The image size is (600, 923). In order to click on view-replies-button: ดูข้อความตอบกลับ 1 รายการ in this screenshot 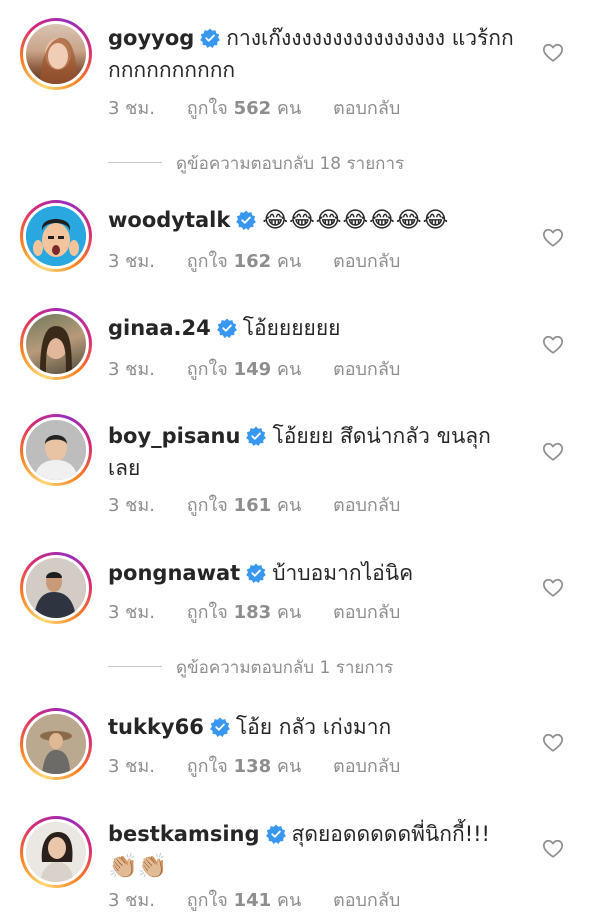, I will do `click(250, 667)`.